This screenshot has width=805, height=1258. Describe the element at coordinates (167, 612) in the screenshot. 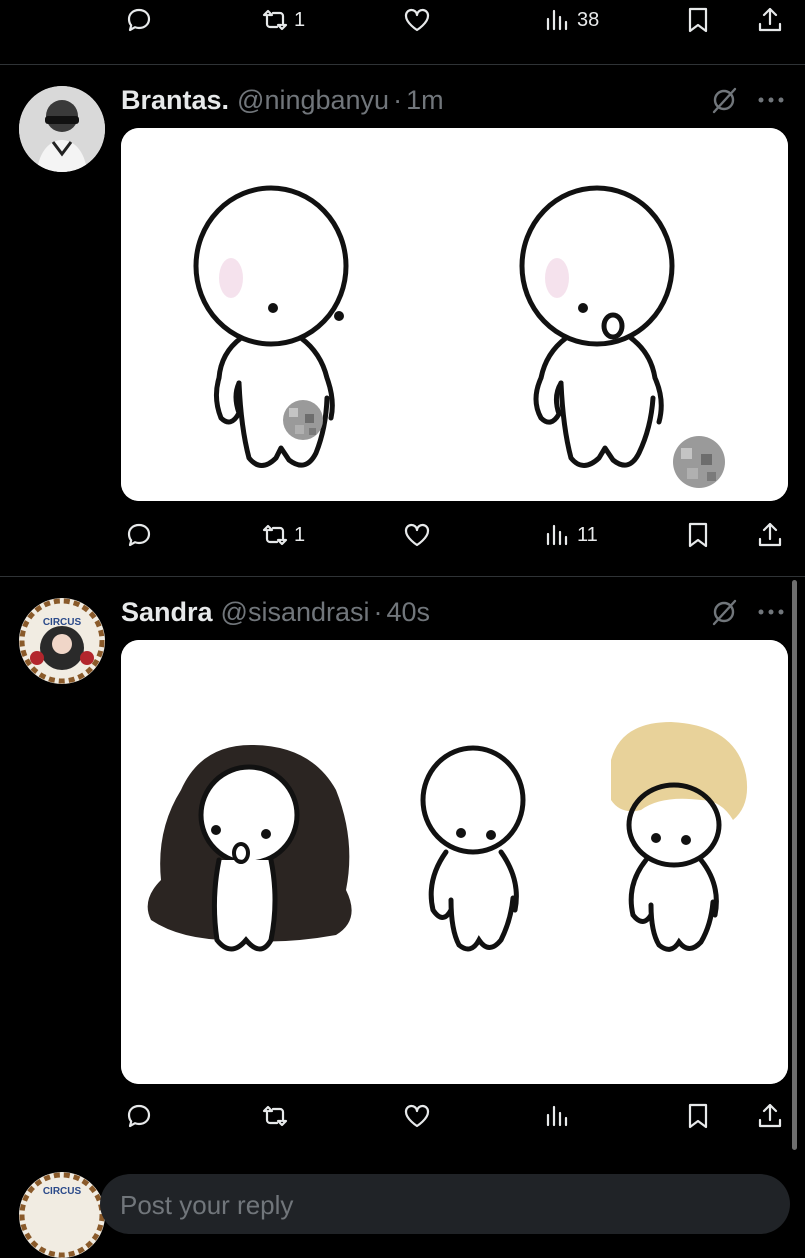

I see `display-name: Sandra` at that location.